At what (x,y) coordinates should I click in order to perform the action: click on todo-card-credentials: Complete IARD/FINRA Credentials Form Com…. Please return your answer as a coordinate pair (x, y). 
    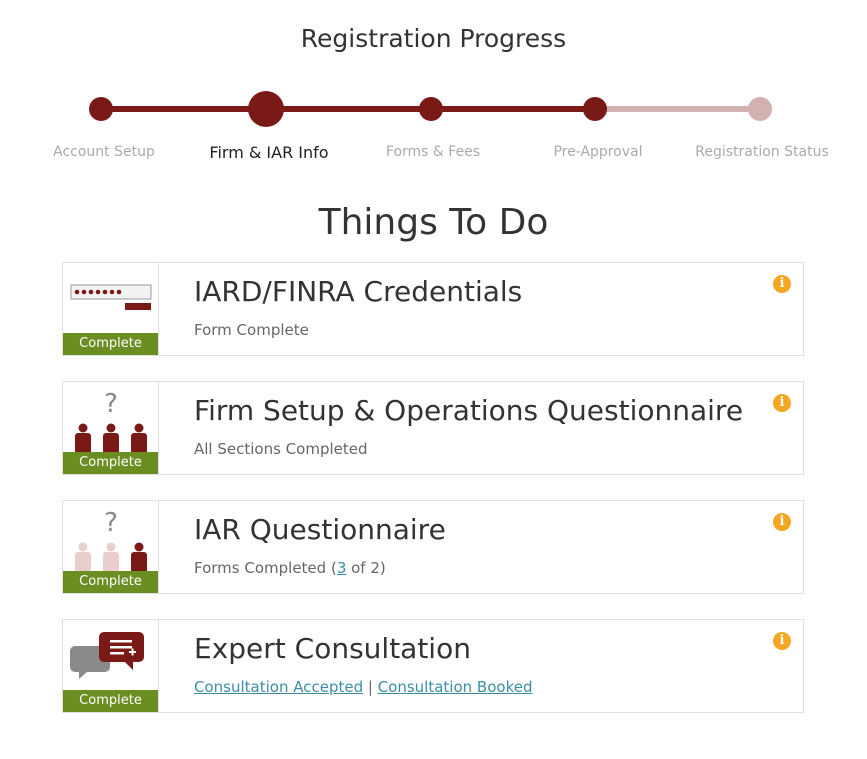
    Looking at the image, I should click on (433, 309).